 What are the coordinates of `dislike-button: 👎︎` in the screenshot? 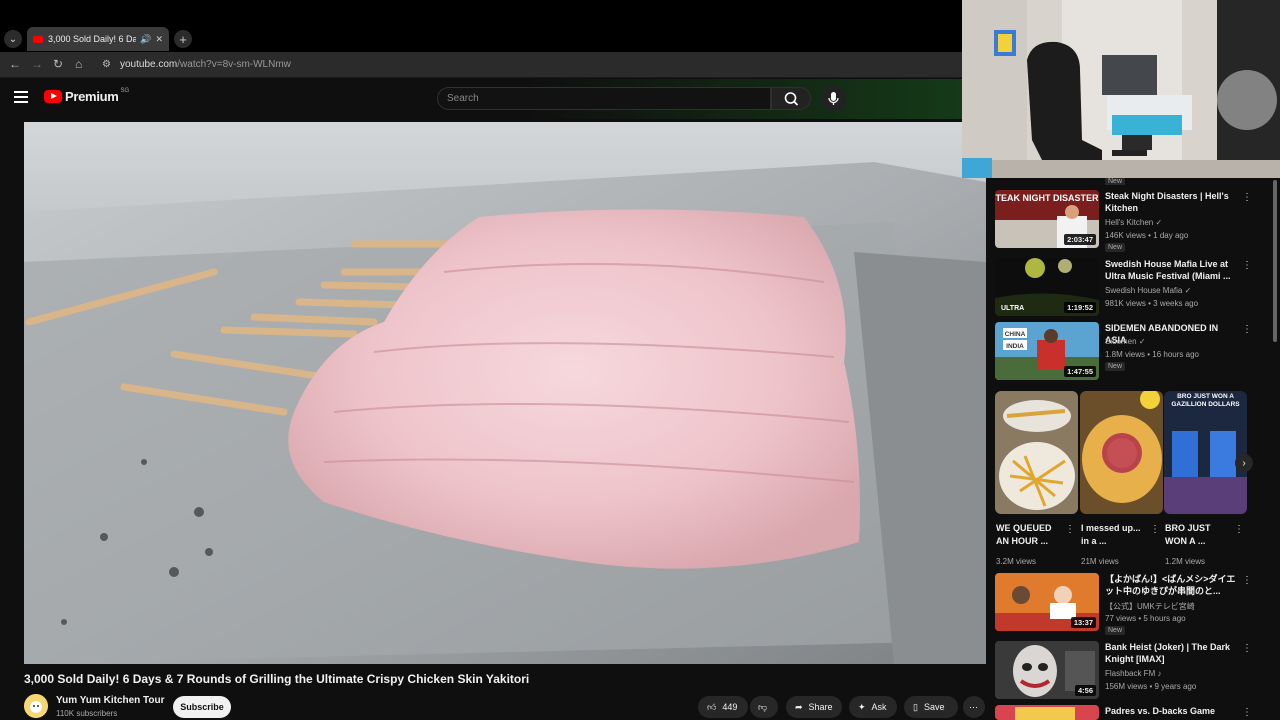 It's located at (764, 707).